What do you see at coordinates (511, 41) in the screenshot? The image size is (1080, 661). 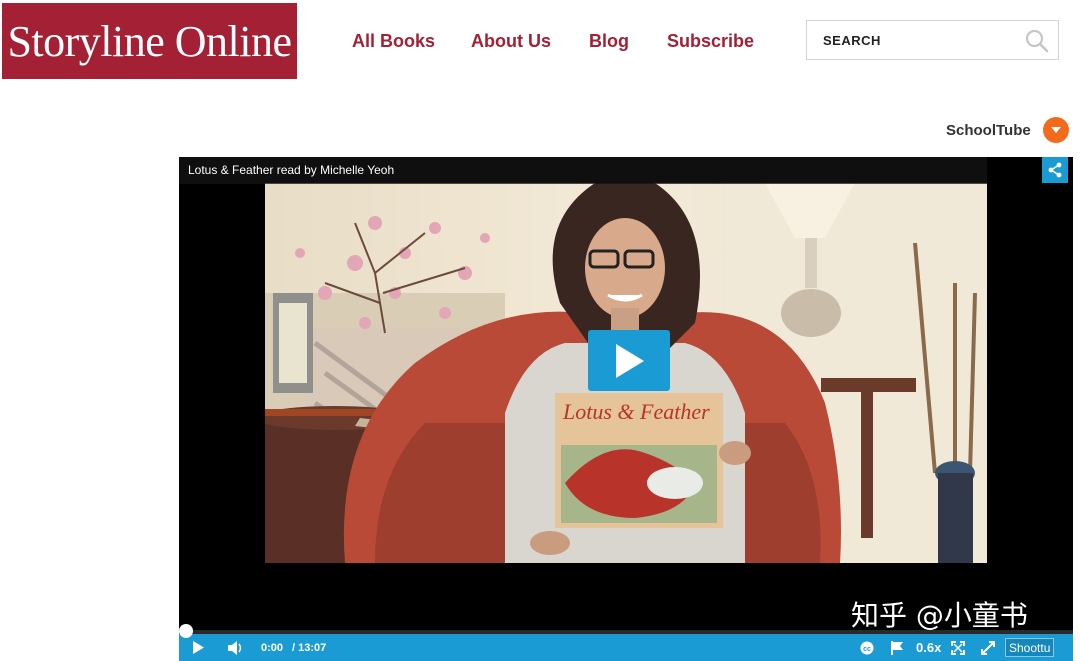 I see `nav-about-us: About Us` at bounding box center [511, 41].